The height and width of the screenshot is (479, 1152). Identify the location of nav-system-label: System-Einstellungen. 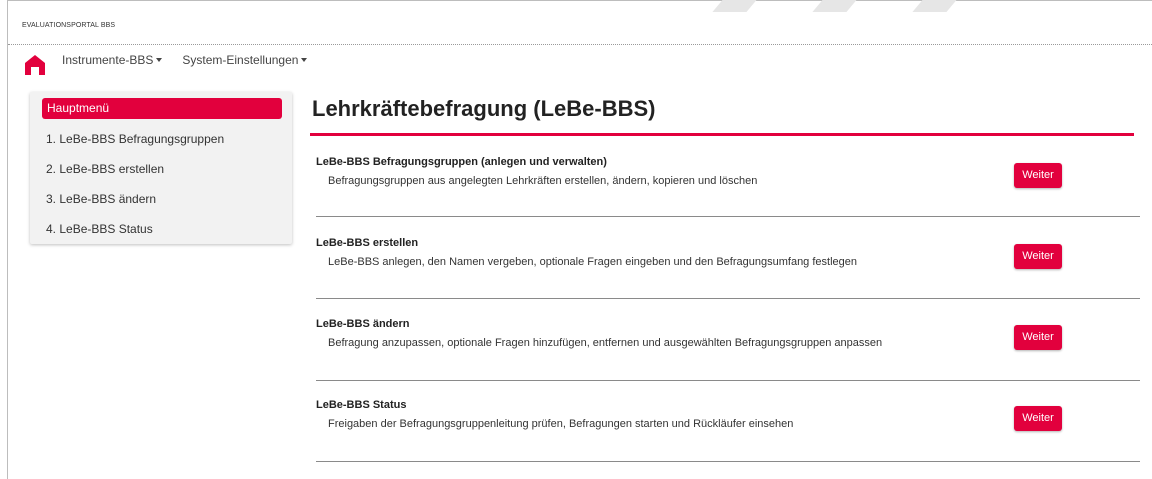
(240, 60).